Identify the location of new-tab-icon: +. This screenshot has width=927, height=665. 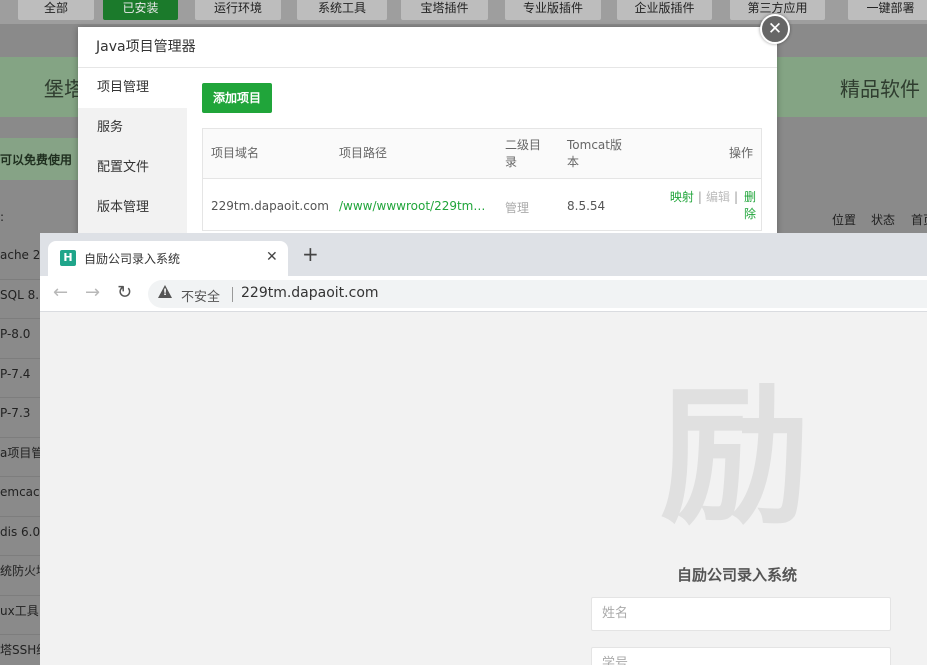
(310, 254).